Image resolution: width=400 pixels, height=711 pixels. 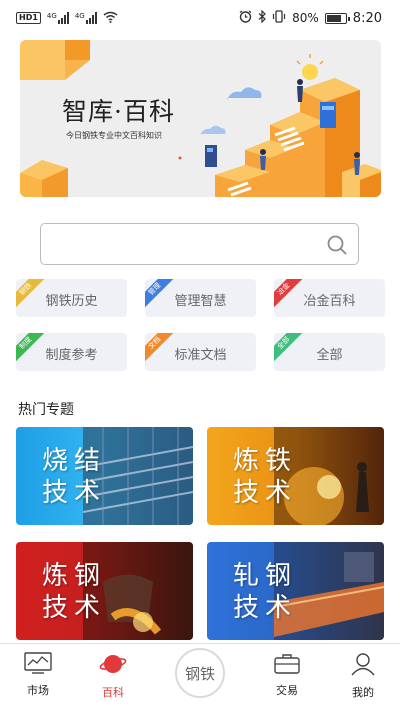 I want to click on category-standard-documents: 文档 标准文档, so click(x=200, y=352).